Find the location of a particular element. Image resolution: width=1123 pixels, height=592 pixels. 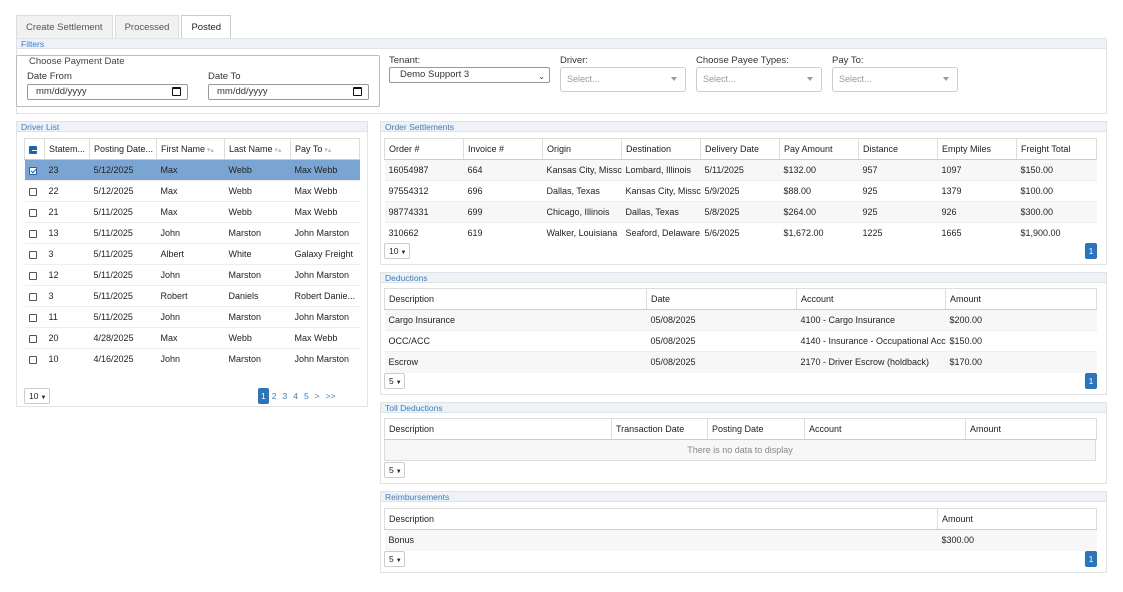

page-link: 4 is located at coordinates (295, 396).